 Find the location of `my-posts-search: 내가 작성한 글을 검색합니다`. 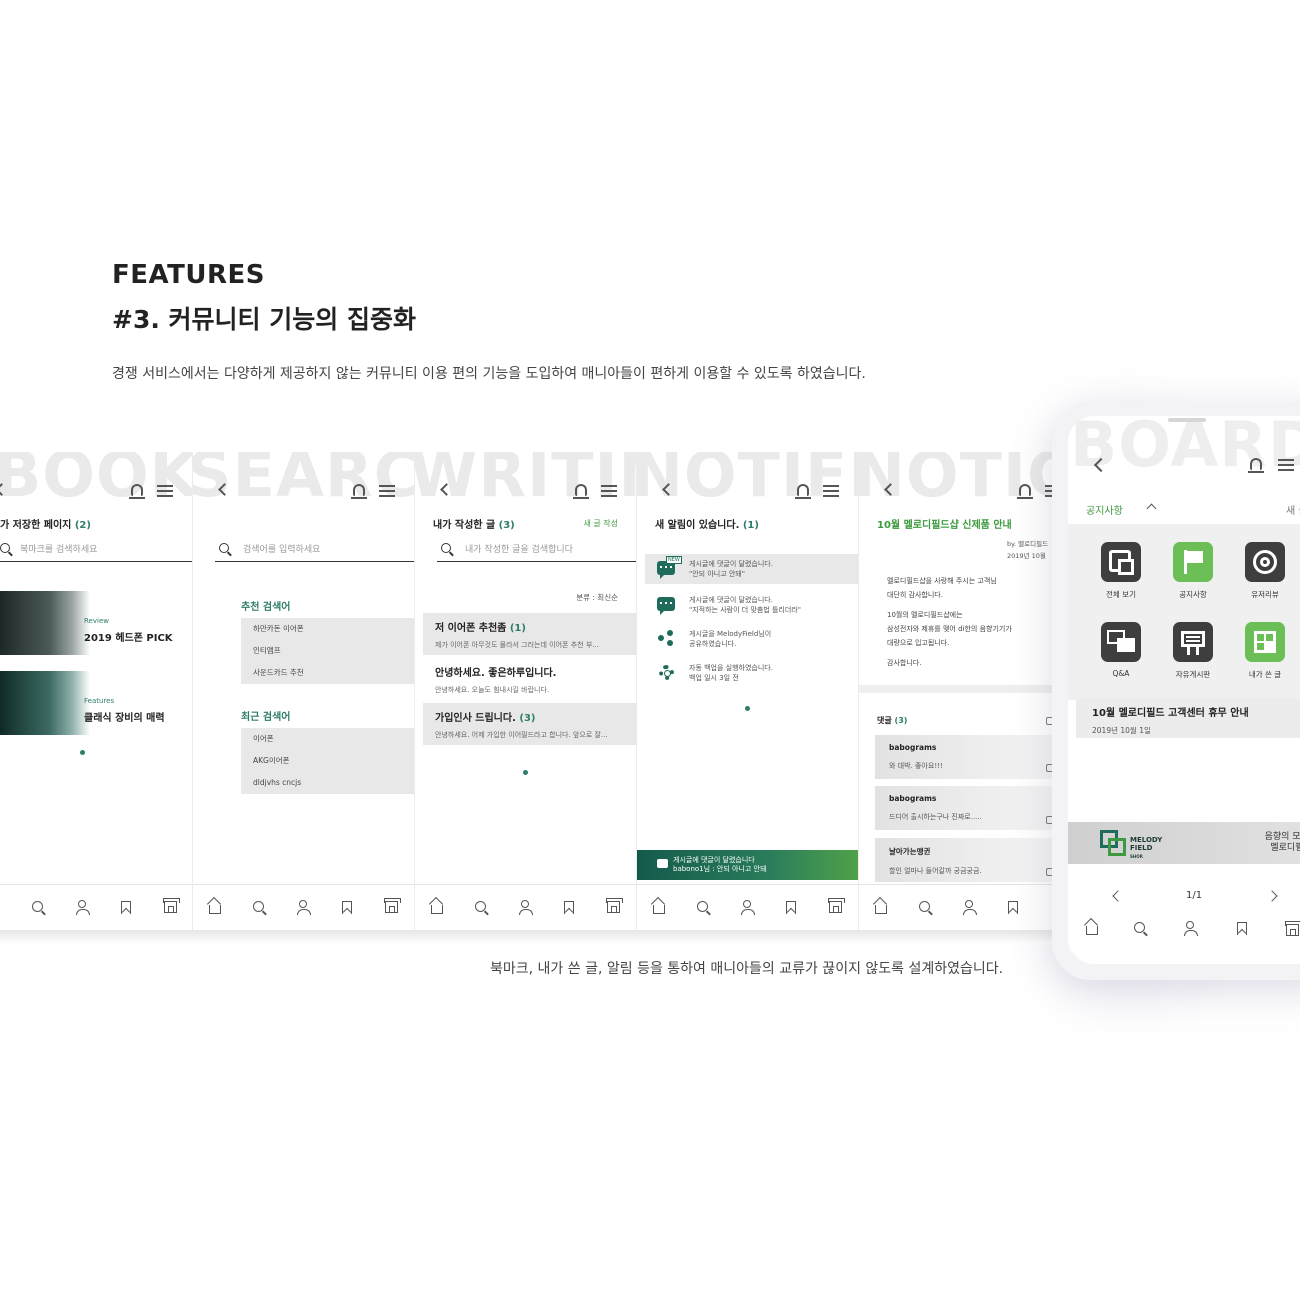

my-posts-search: 내가 작성한 글을 검색합니다 is located at coordinates (536, 549).